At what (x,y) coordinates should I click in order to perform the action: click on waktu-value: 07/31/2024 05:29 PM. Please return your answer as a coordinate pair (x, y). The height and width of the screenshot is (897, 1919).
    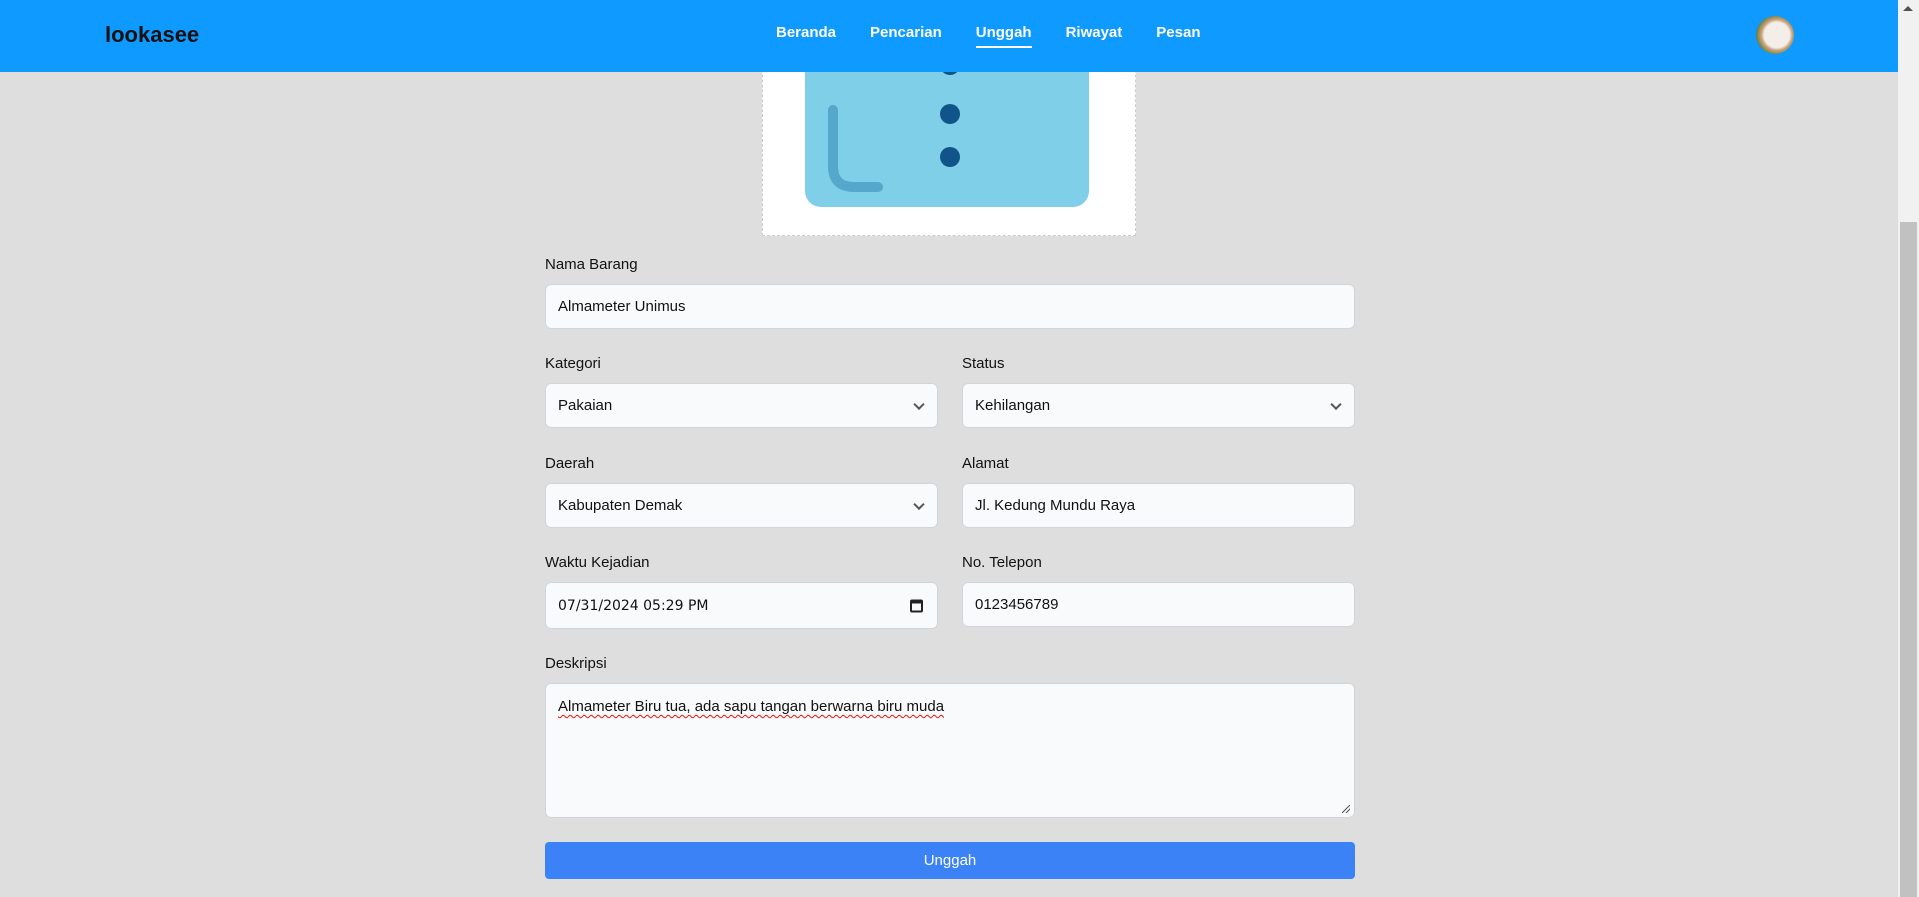
    Looking at the image, I should click on (633, 605).